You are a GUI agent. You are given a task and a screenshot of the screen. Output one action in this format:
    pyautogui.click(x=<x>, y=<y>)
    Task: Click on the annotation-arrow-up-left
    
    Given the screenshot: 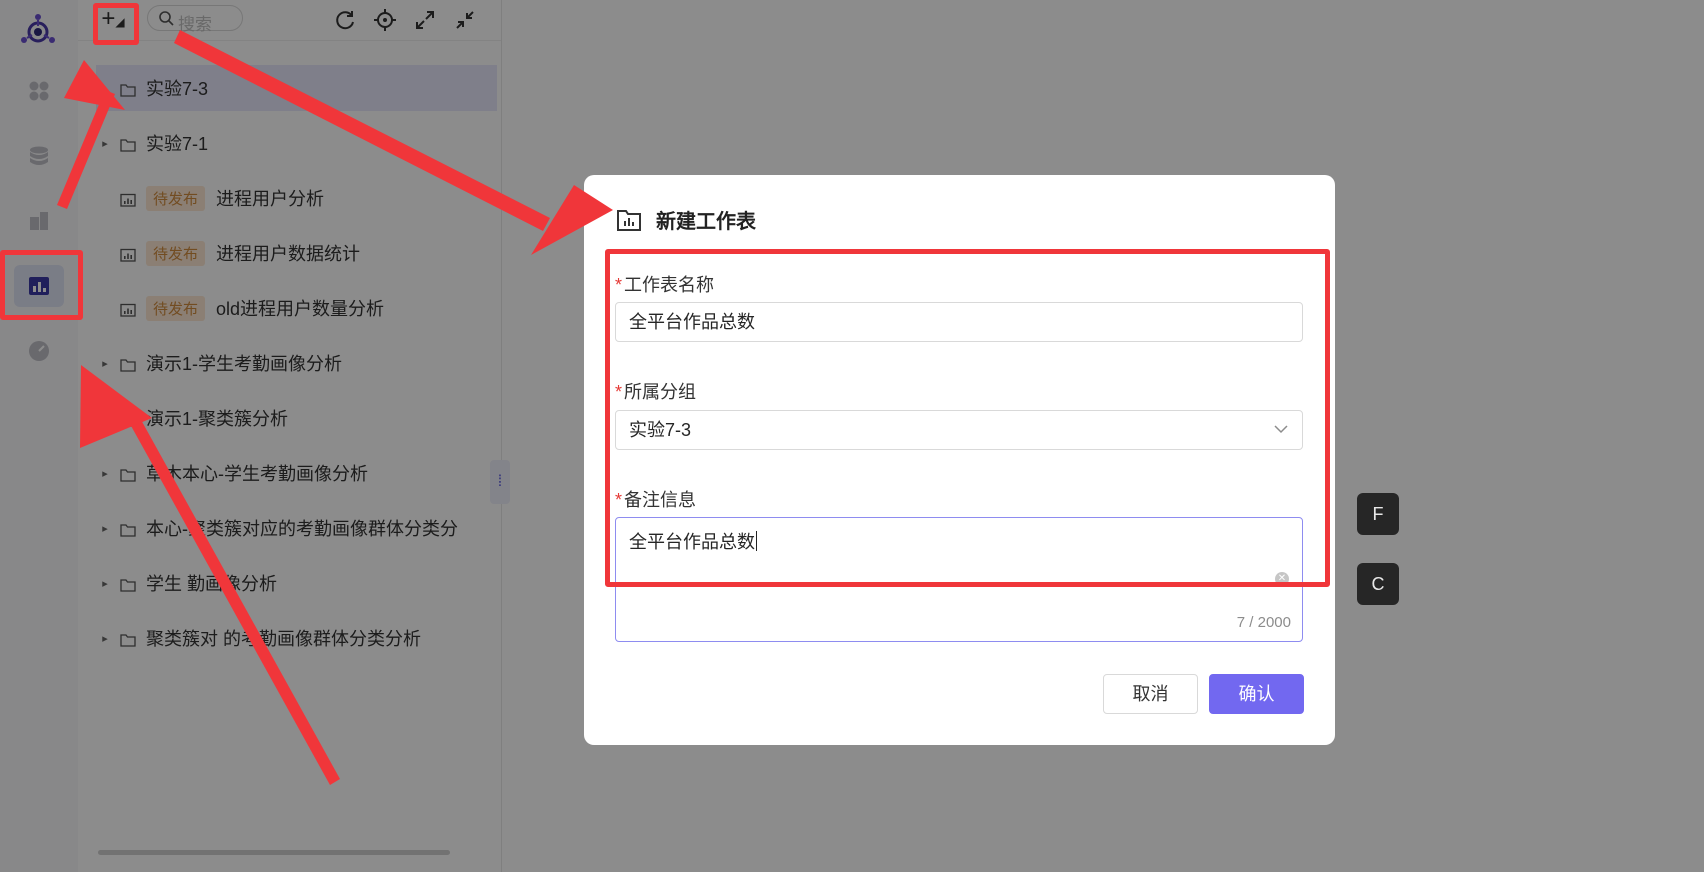 What is the action you would take?
    pyautogui.click(x=91, y=134)
    